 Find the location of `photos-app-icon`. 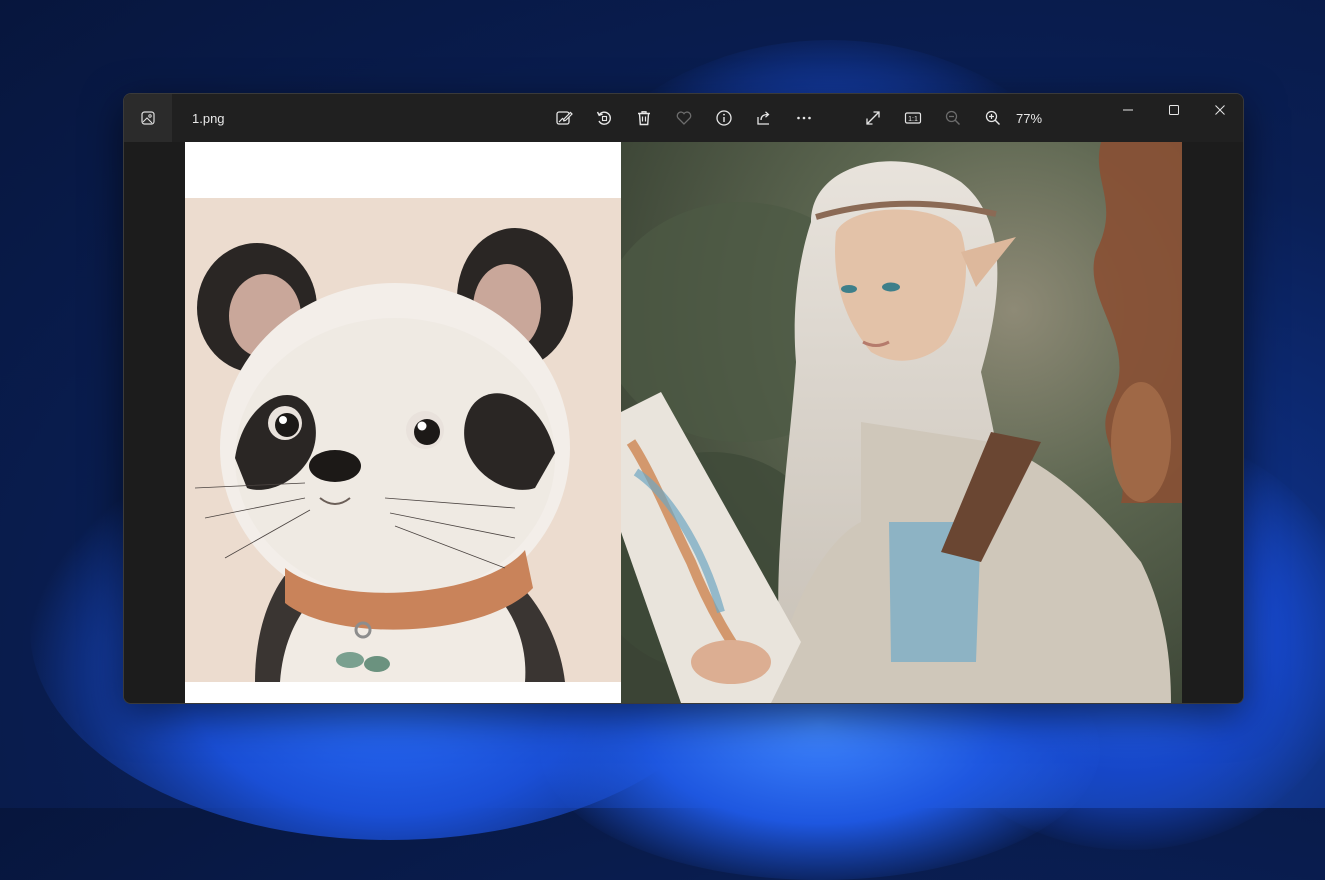

photos-app-icon is located at coordinates (148, 118).